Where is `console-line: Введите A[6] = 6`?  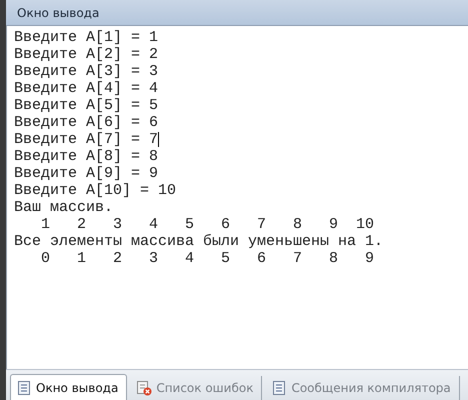
console-line: Введите A[6] = 6 is located at coordinates (86, 122).